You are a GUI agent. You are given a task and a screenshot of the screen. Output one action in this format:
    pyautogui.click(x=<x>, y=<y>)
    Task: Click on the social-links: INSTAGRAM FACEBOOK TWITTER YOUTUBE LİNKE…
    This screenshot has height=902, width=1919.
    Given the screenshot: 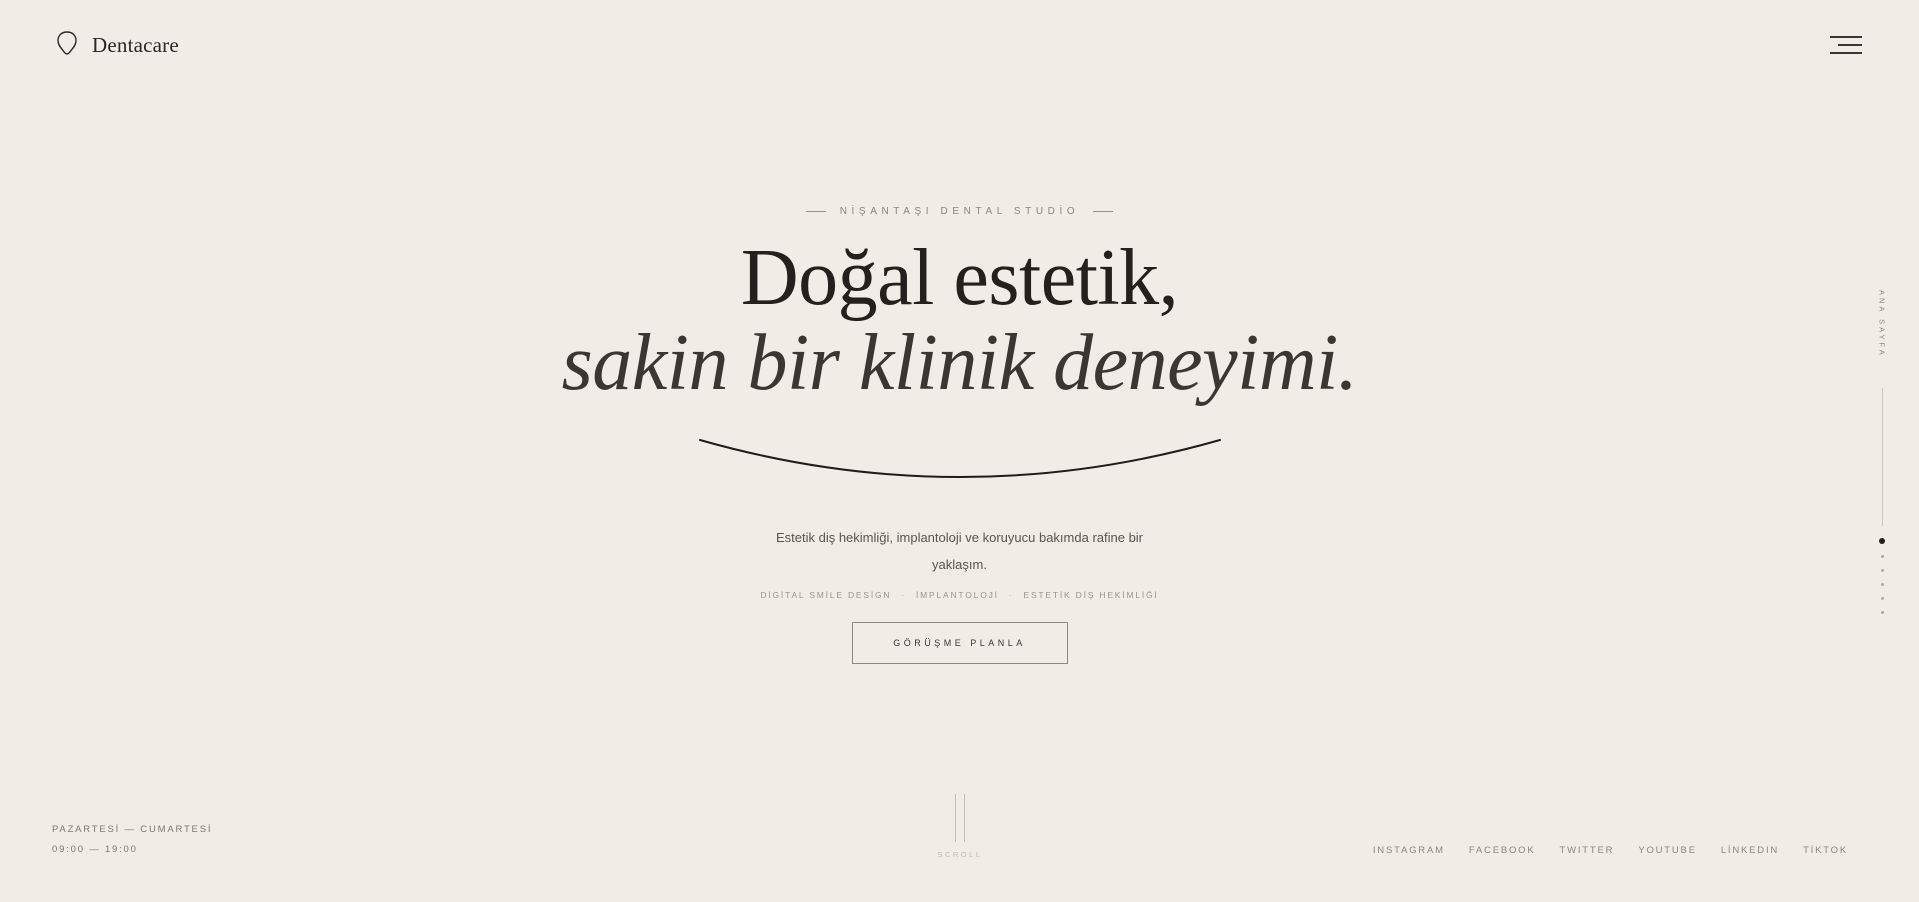 What is the action you would take?
    pyautogui.click(x=1610, y=850)
    